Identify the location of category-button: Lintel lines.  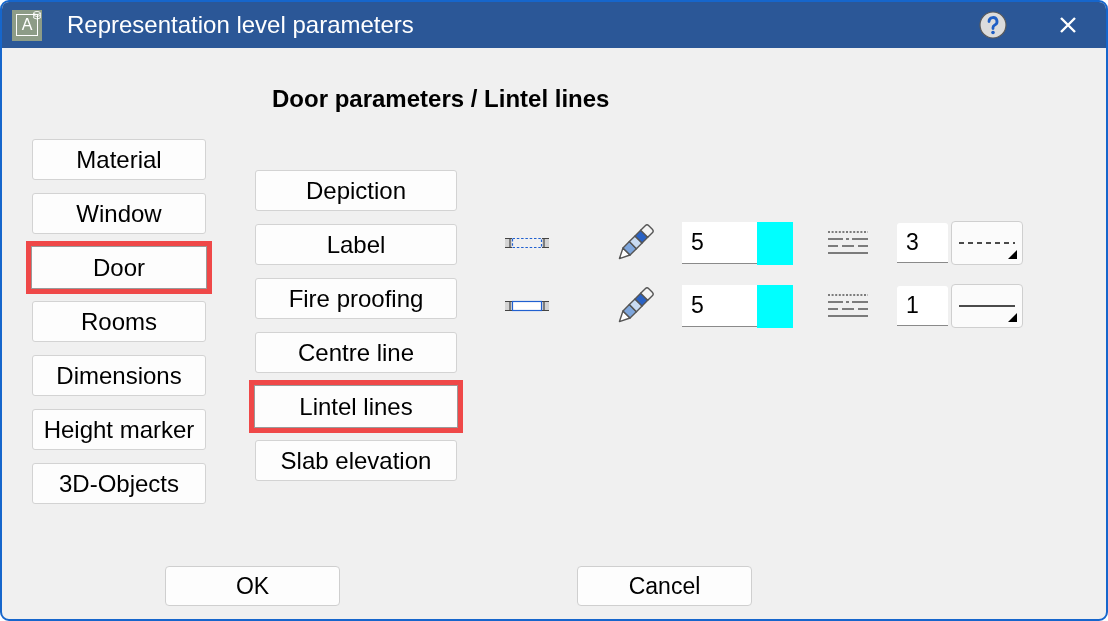
(356, 406).